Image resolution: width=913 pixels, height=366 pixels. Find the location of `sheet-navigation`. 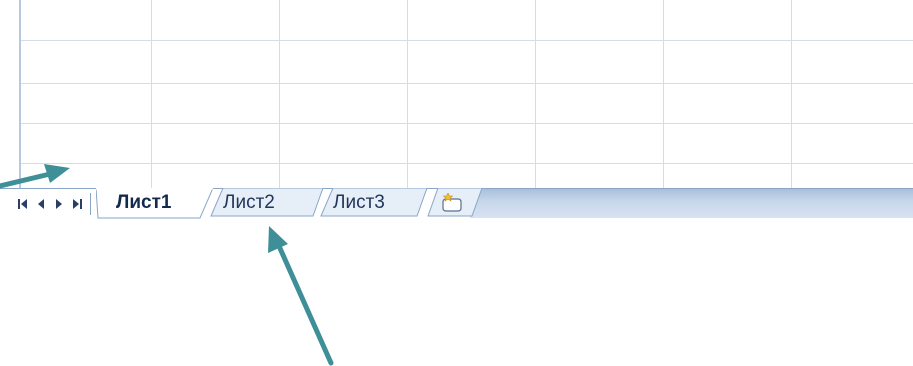

sheet-navigation is located at coordinates (52, 204).